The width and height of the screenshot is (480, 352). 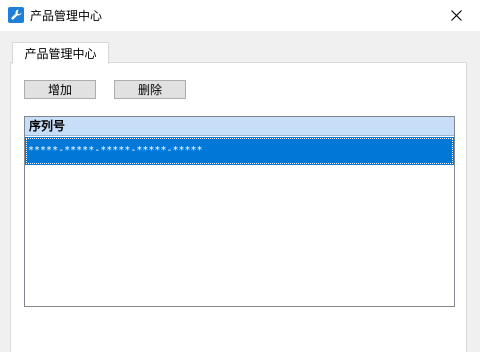 I want to click on delete-button: 删除, so click(x=150, y=89).